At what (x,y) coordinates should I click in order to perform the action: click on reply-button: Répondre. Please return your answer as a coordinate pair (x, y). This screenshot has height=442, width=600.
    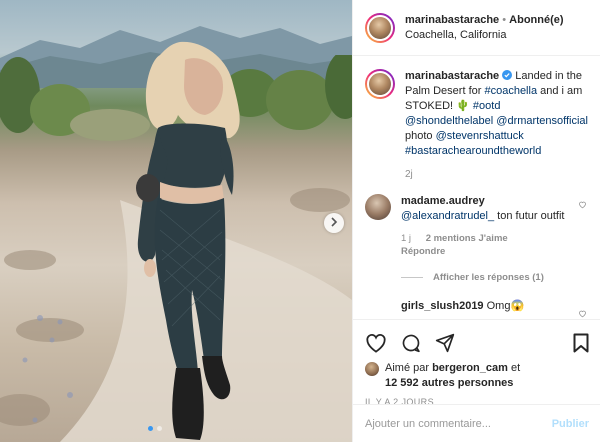
    Looking at the image, I should click on (423, 251).